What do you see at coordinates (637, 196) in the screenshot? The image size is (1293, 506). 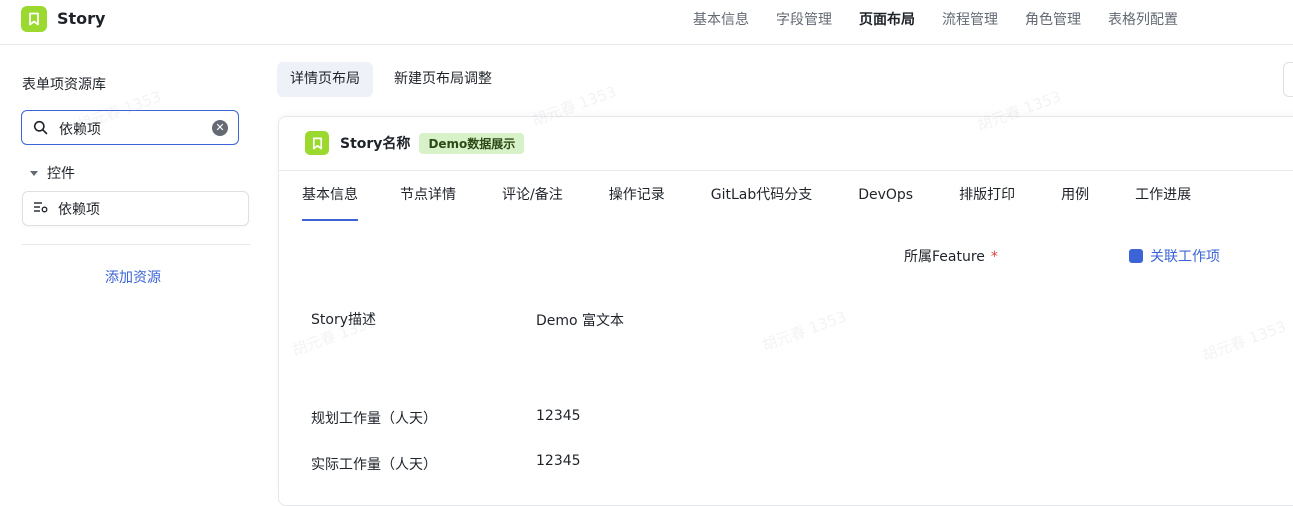 I see `tab-operation-log: 操作记录` at bounding box center [637, 196].